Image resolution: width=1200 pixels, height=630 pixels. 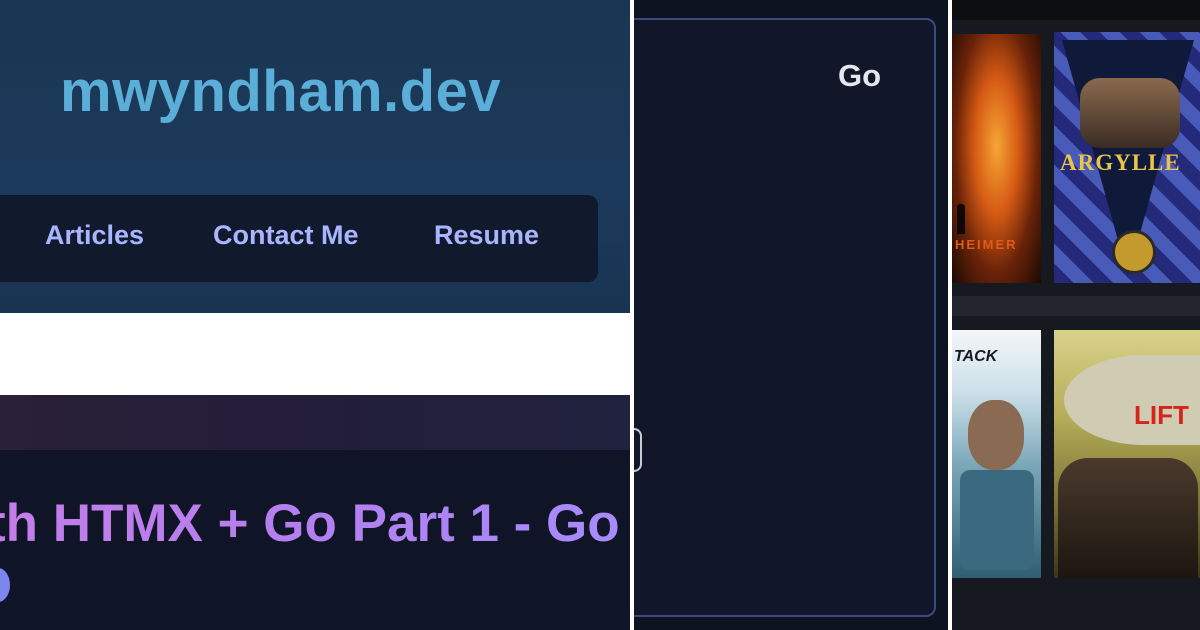 I want to click on site-title-link: mwyndham.dev, so click(x=280, y=91).